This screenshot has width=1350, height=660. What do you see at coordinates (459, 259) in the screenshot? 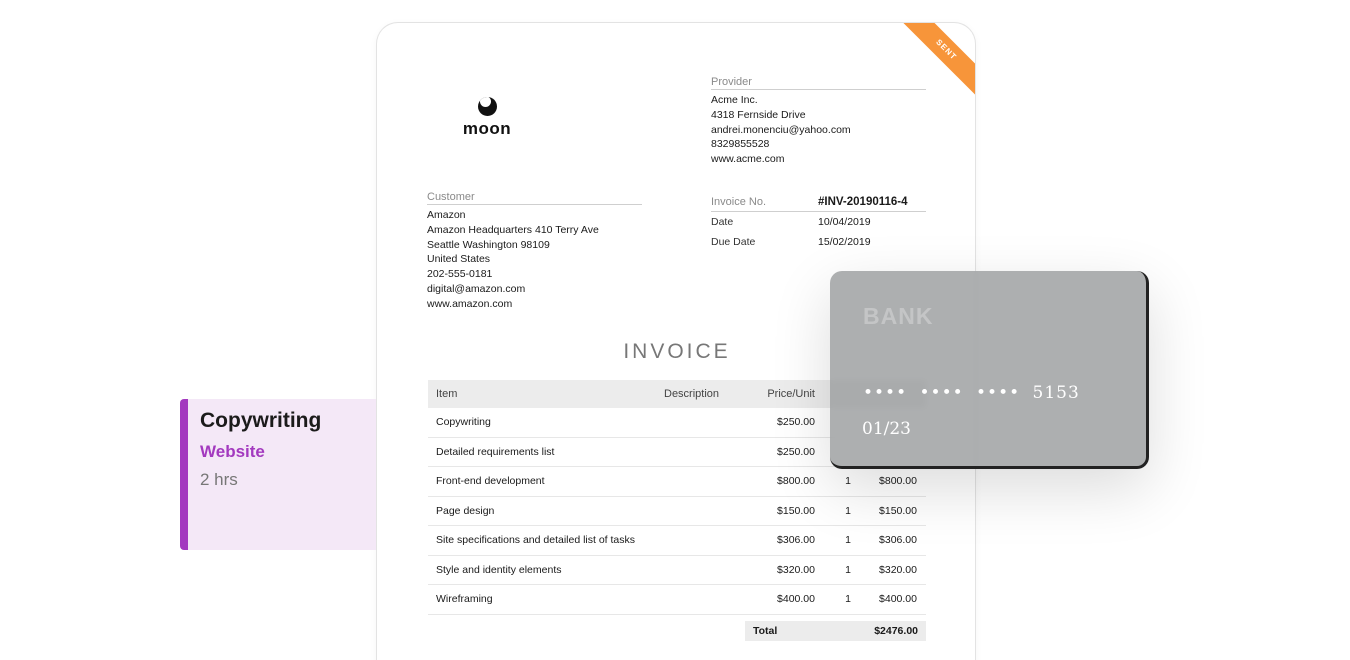
I see `customer-line: United States` at bounding box center [459, 259].